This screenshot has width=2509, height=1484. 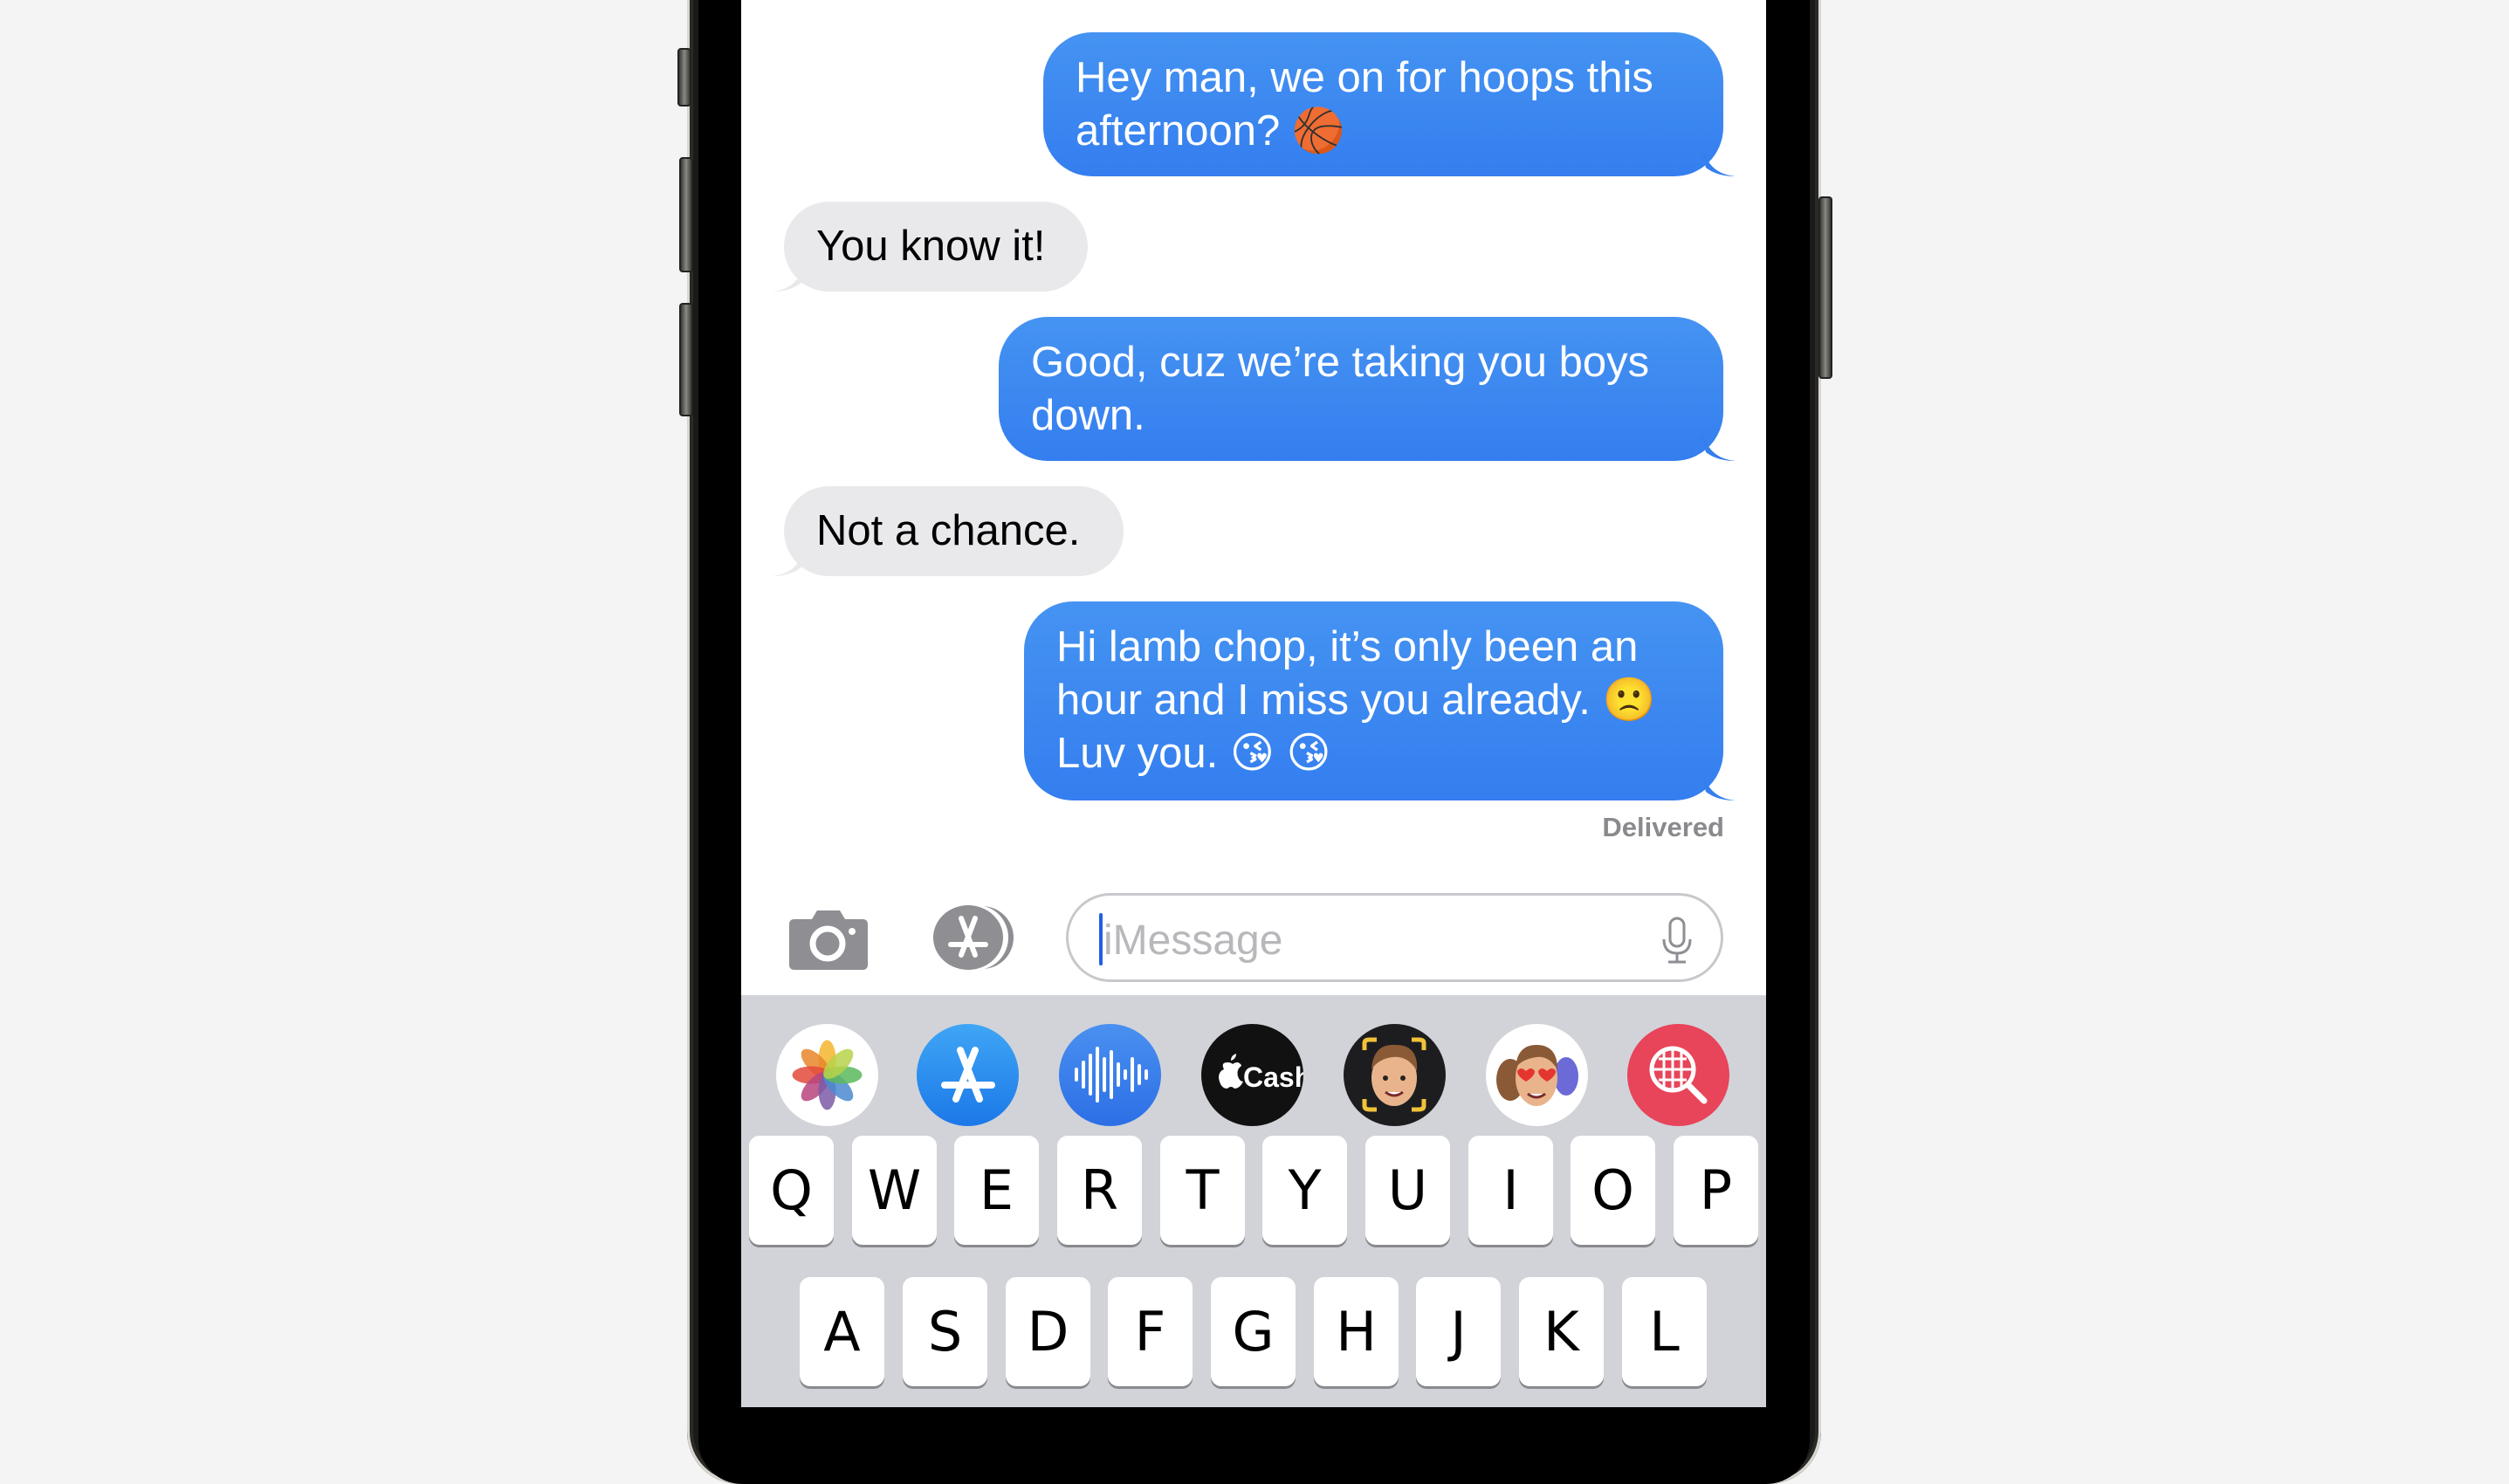 I want to click on key-i: I, so click(x=1510, y=1190).